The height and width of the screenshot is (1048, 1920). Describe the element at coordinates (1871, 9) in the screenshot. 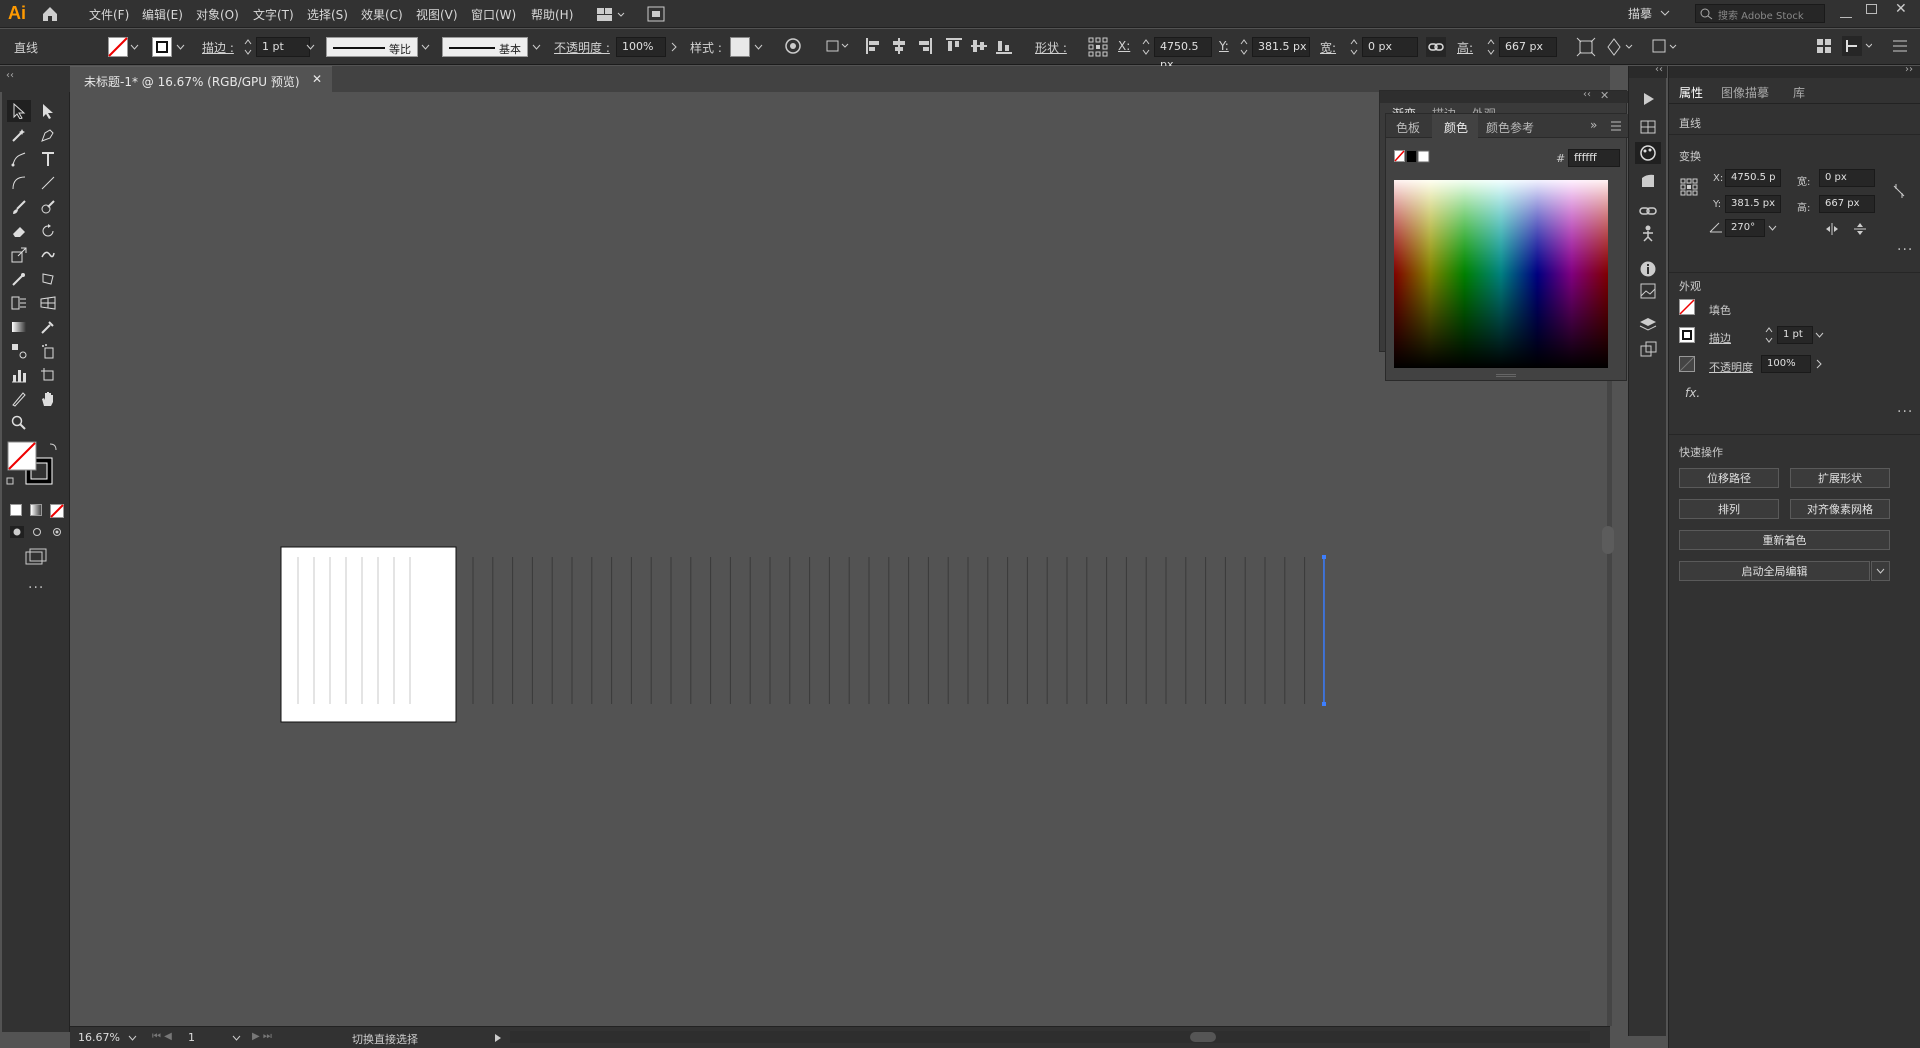

I see `maximize-button` at that location.